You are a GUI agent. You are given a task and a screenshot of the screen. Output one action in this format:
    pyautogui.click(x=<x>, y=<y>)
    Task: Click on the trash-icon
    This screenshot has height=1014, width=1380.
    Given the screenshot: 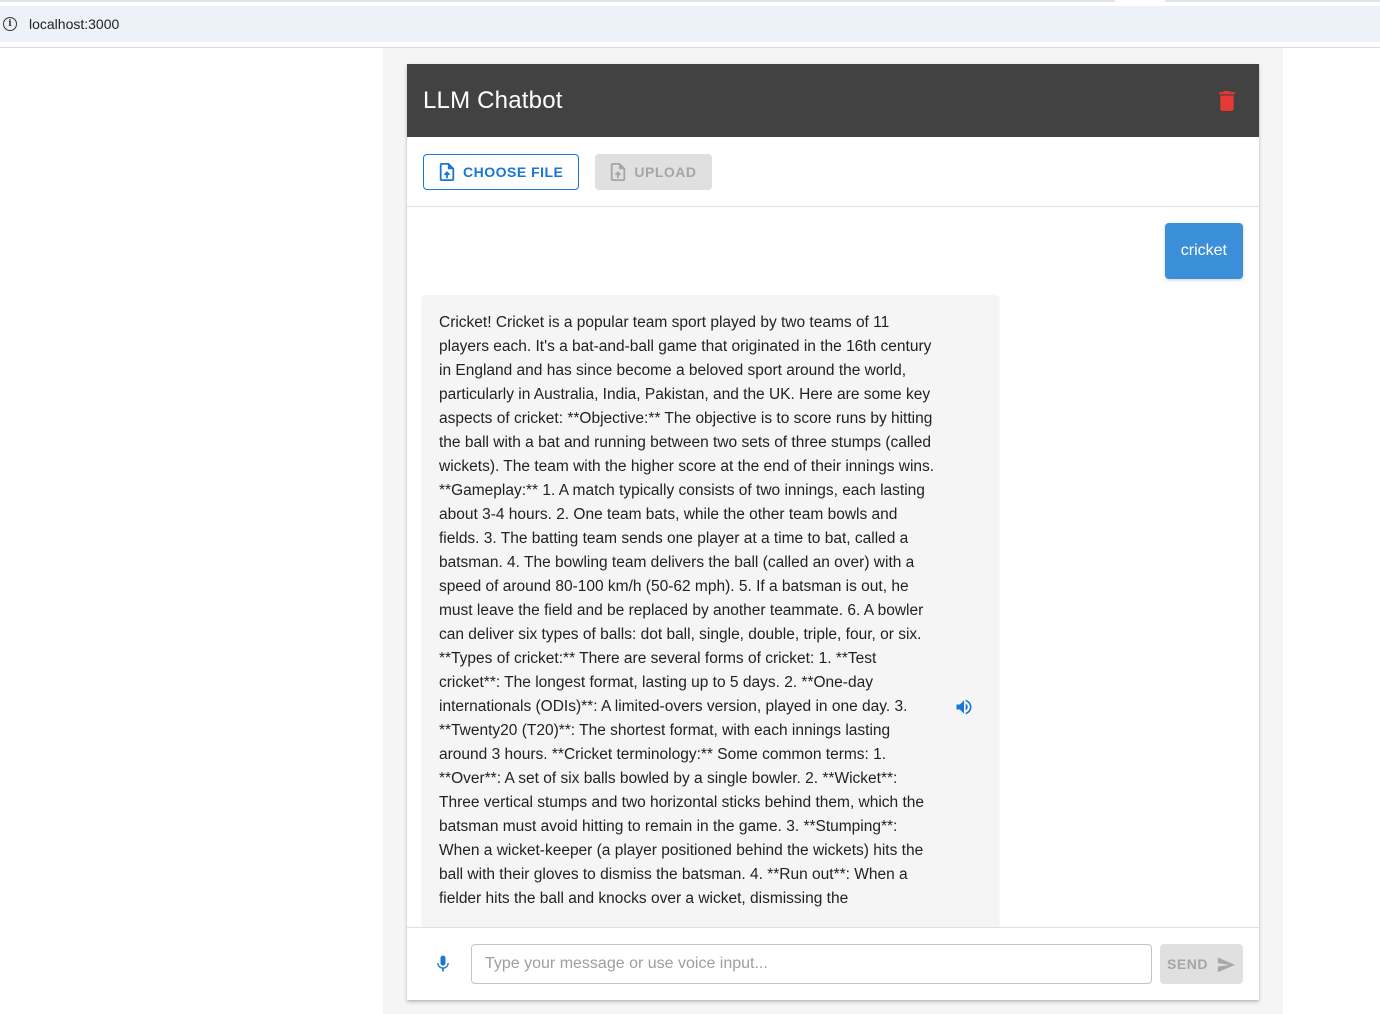 What is the action you would take?
    pyautogui.click(x=1227, y=100)
    